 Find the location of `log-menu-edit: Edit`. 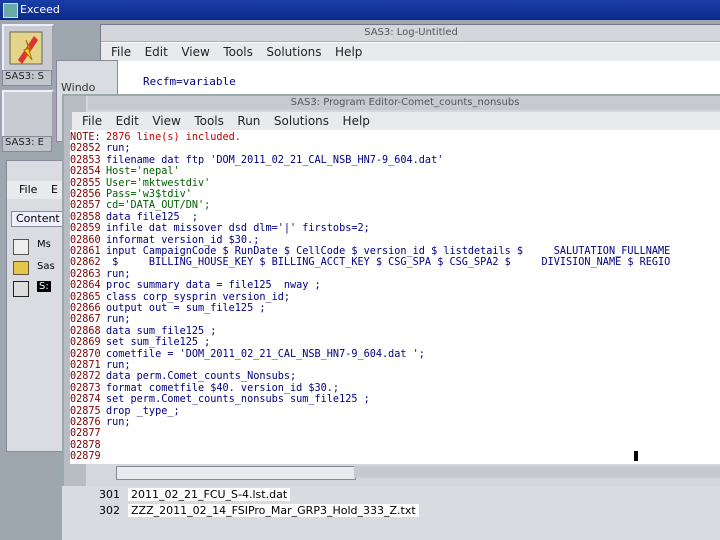

log-menu-edit: Edit is located at coordinates (156, 52).